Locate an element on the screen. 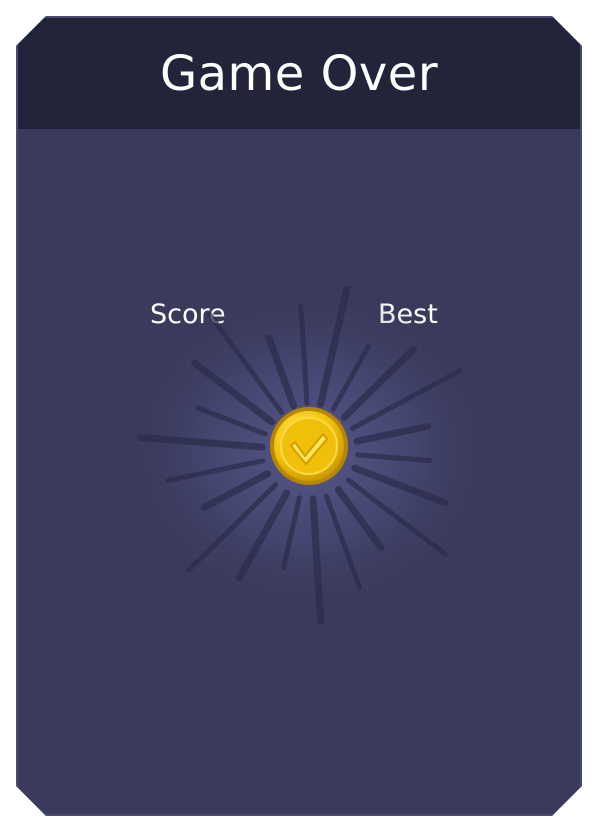  page-title: Game Over is located at coordinates (299, 73).